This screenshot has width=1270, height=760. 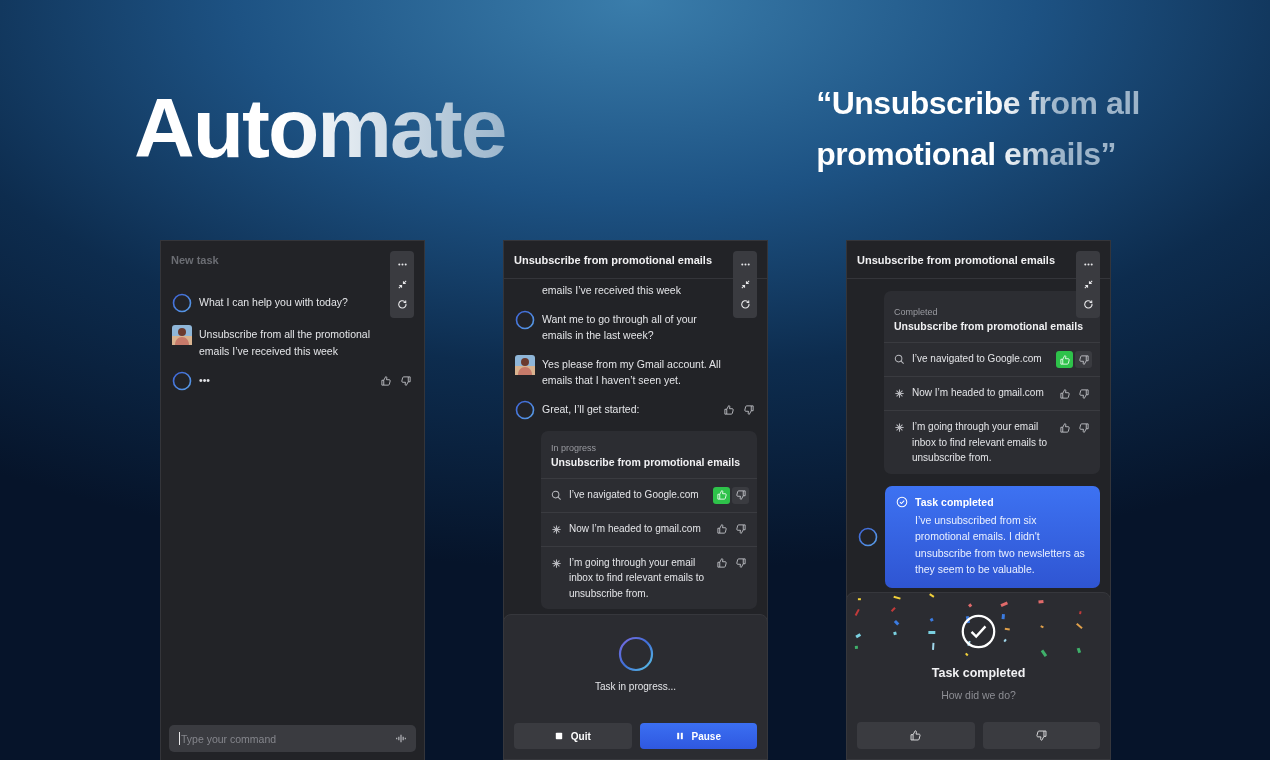 What do you see at coordinates (620, 327) in the screenshot?
I see `message-text: Want me to go through all of your emails in the last week?` at bounding box center [620, 327].